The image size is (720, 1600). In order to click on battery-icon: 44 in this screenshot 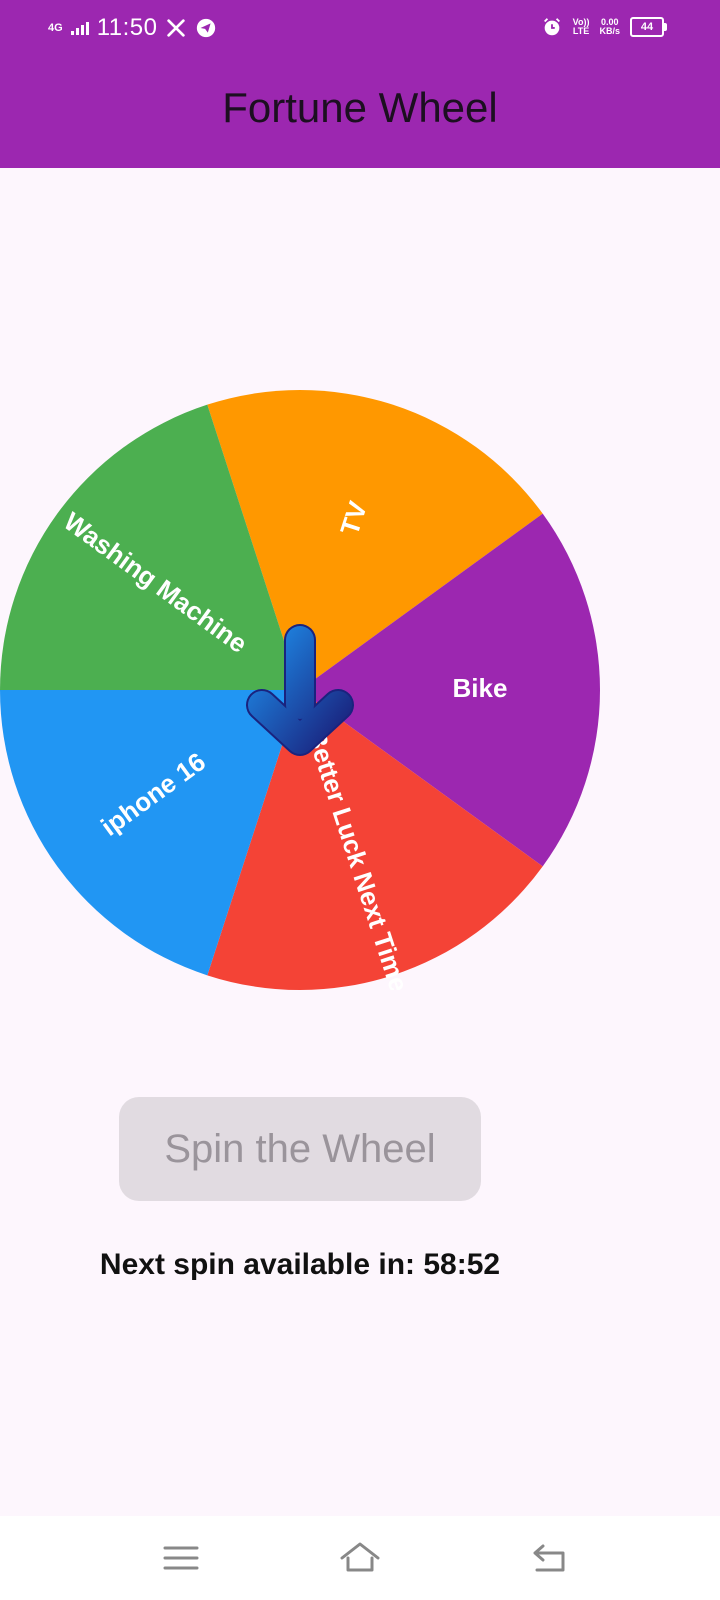, I will do `click(648, 27)`.